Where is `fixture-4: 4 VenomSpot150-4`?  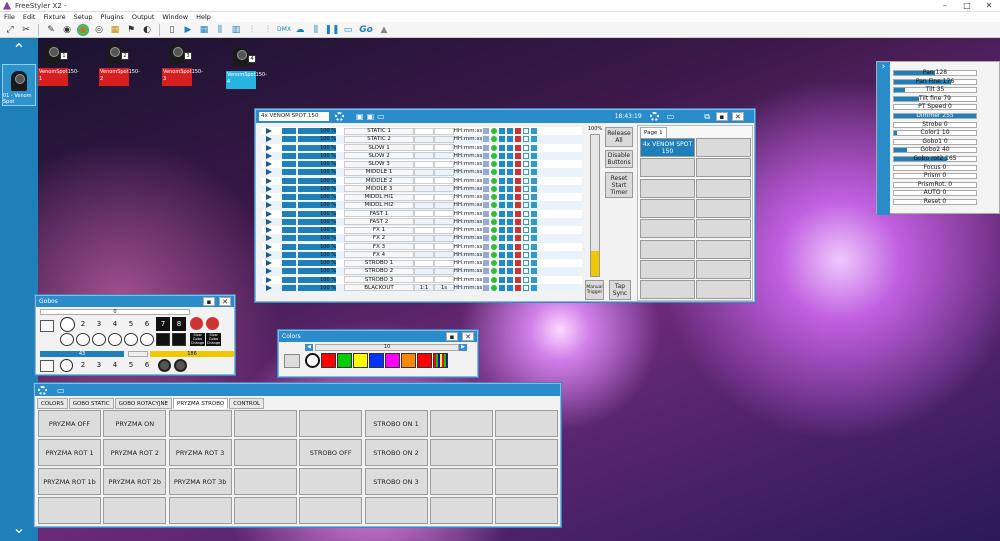
fixture-4: 4 VenomSpot150-4 is located at coordinates (246, 67).